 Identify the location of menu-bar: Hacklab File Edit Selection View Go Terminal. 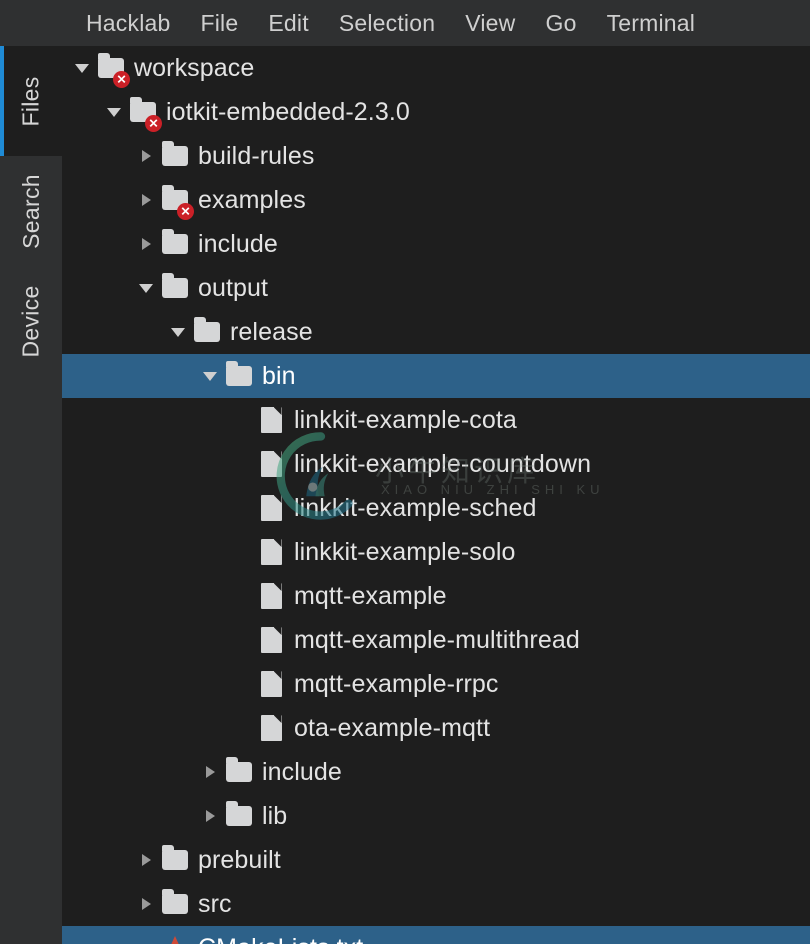
(405, 23).